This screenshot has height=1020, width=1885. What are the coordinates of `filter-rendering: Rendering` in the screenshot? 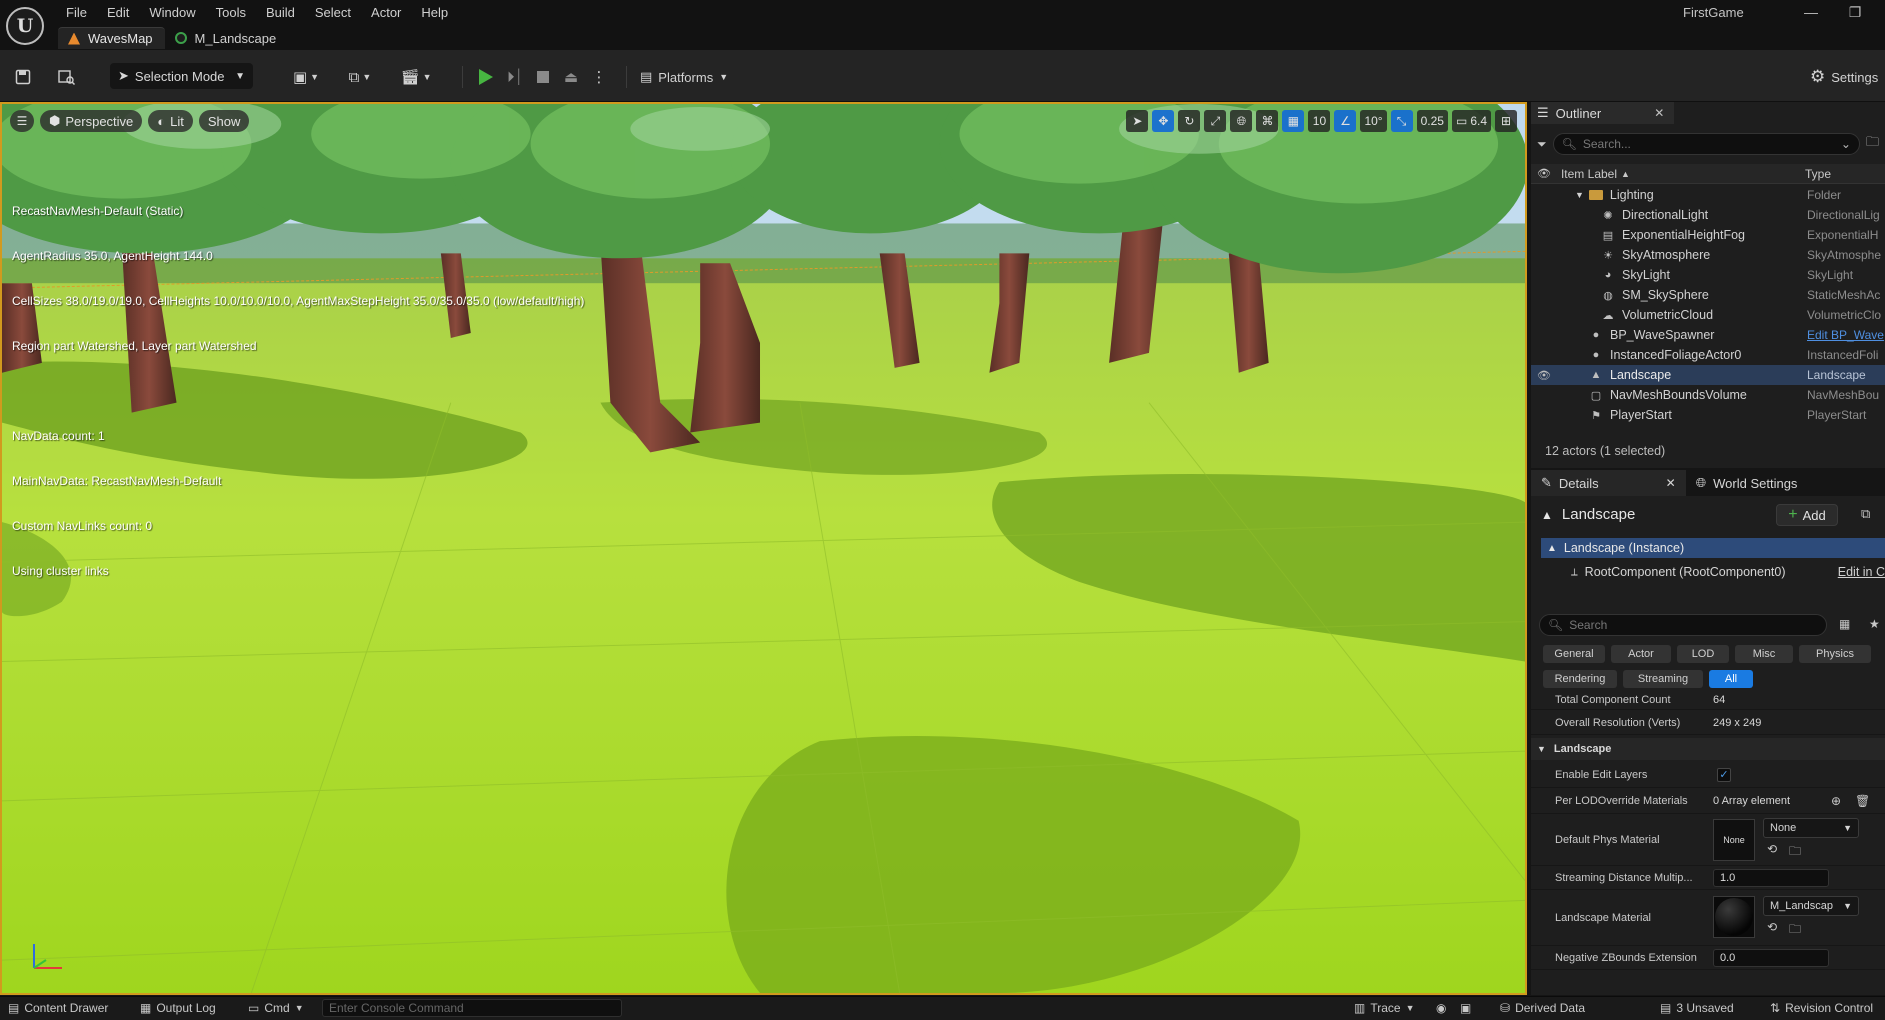 It's located at (1580, 679).